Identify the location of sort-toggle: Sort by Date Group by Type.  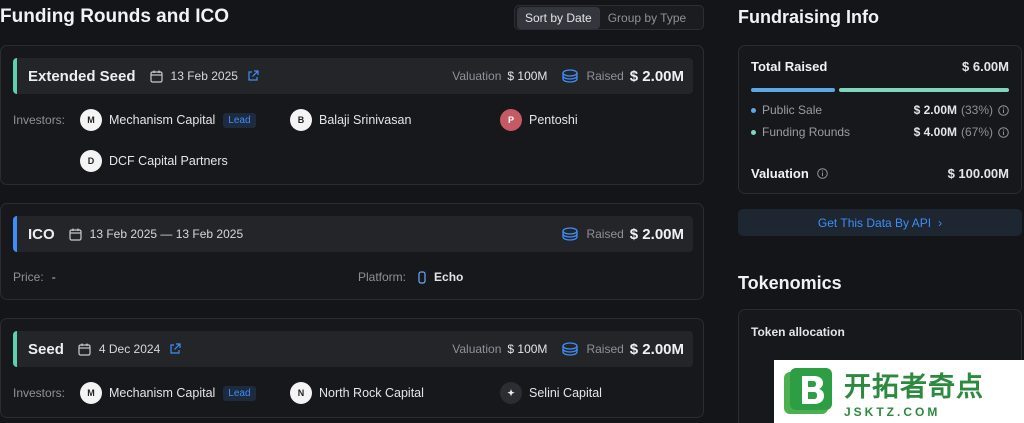
(609, 17).